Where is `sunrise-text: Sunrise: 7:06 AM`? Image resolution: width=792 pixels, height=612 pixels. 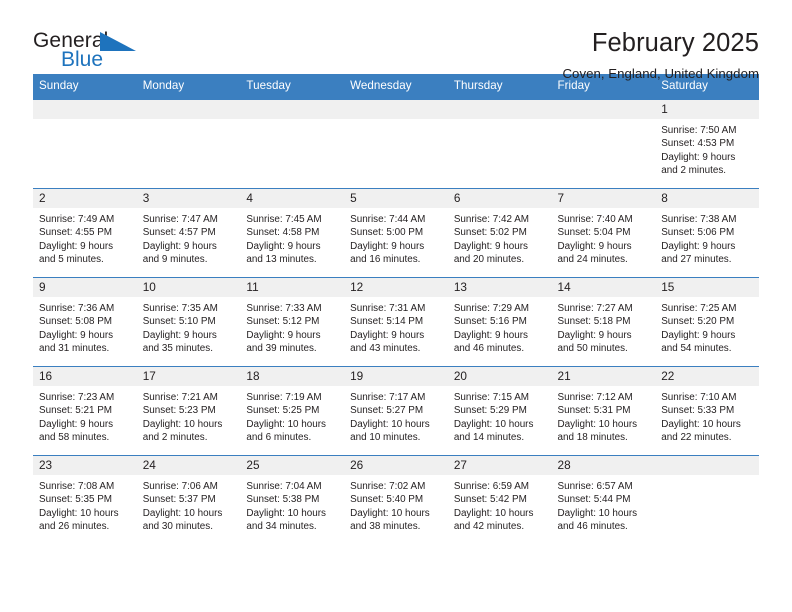
sunrise-text: Sunrise: 7:06 AM is located at coordinates (180, 486).